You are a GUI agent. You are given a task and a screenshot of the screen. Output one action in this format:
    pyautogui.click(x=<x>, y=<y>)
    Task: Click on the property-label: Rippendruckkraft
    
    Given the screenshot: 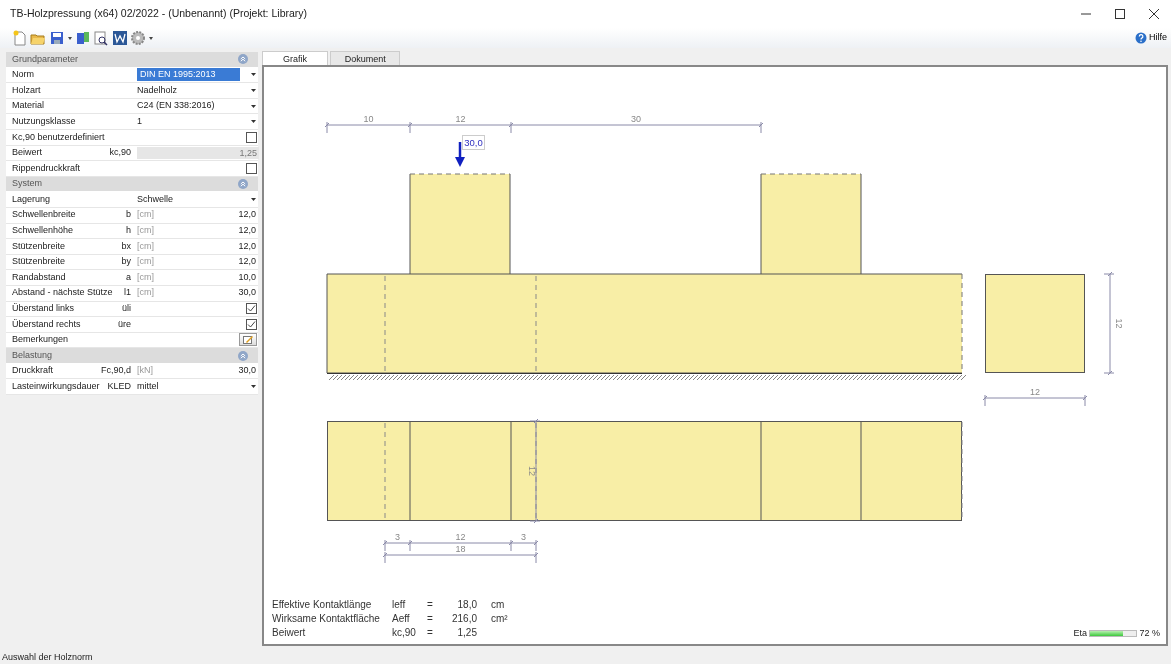 What is the action you would take?
    pyautogui.click(x=46, y=168)
    